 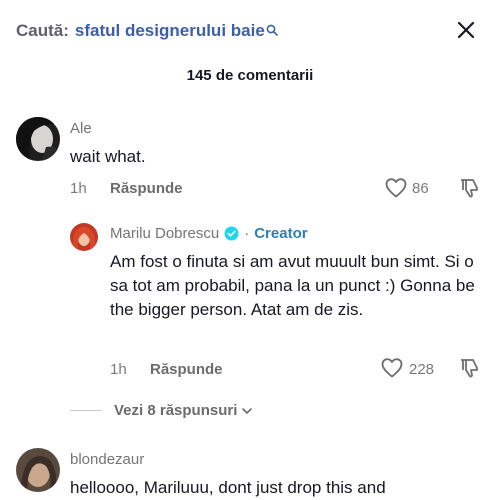 What do you see at coordinates (42, 30) in the screenshot?
I see `search-prefix-label: Caută:` at bounding box center [42, 30].